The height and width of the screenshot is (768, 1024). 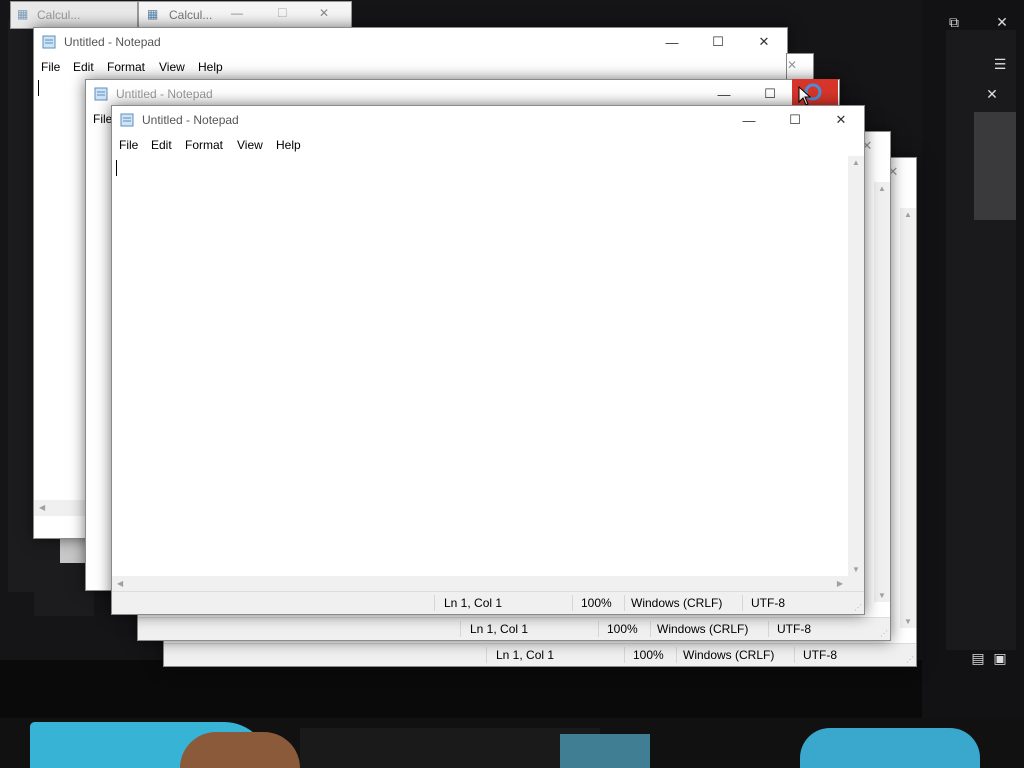 What do you see at coordinates (74, 550) in the screenshot?
I see `window-sliver` at bounding box center [74, 550].